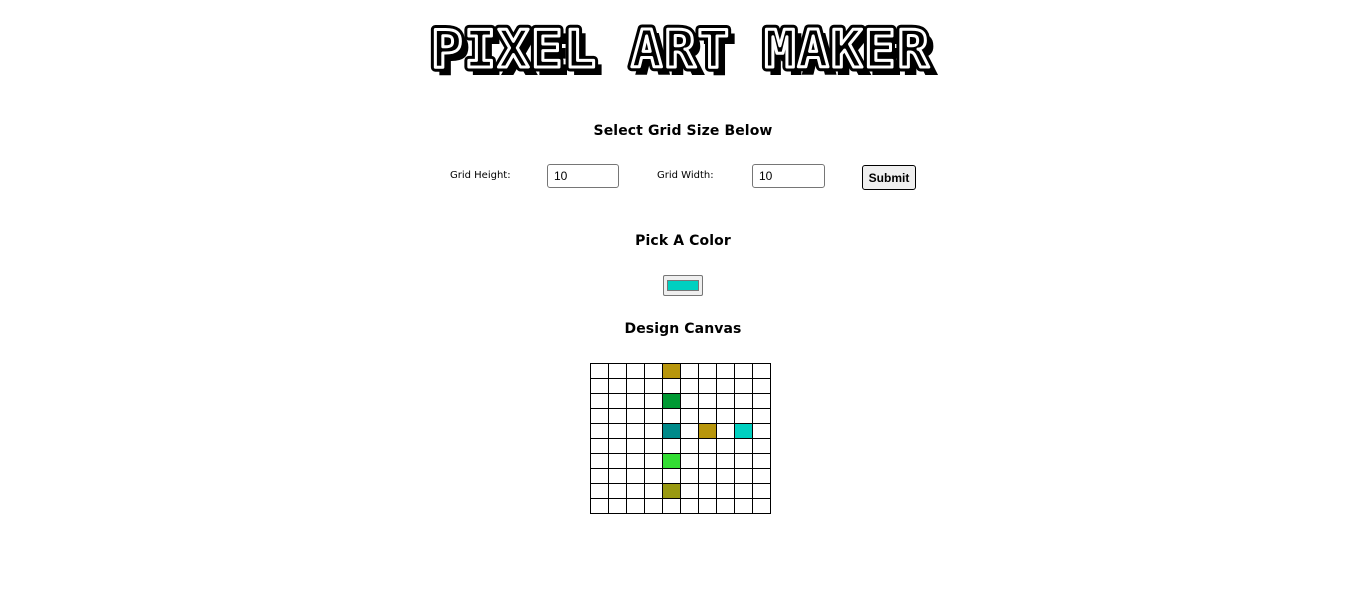  Describe the element at coordinates (889, 177) in the screenshot. I see `submit-button: Submit` at that location.